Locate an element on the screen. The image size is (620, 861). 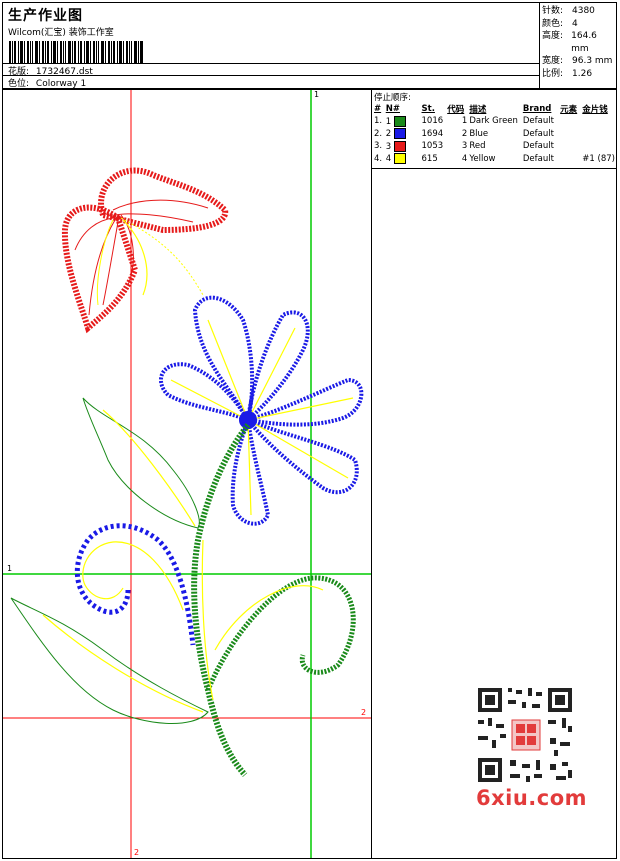
barcode-image is located at coordinates (76, 52).